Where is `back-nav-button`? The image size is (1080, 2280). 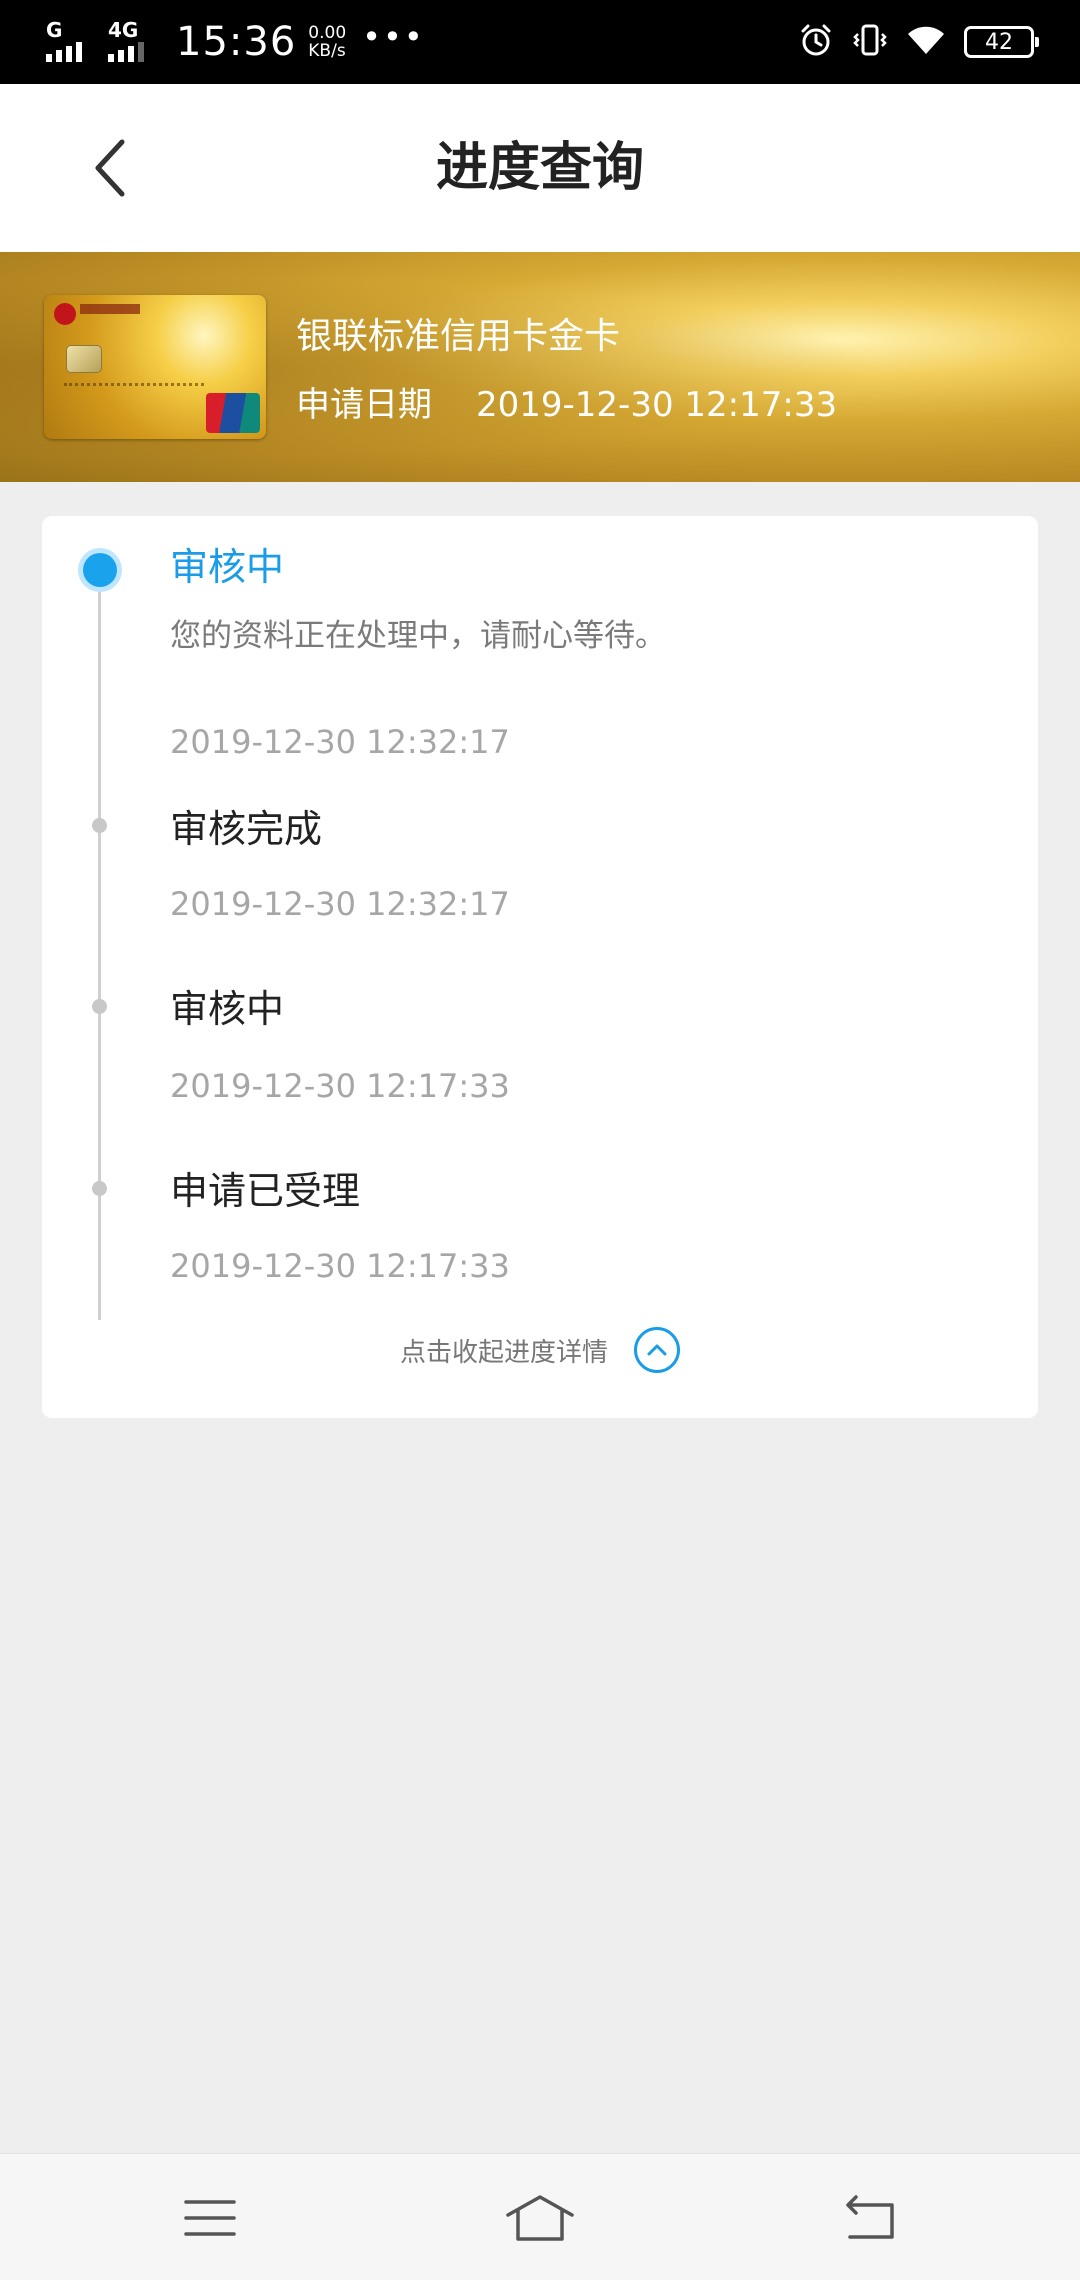
back-nav-button is located at coordinates (870, 2218).